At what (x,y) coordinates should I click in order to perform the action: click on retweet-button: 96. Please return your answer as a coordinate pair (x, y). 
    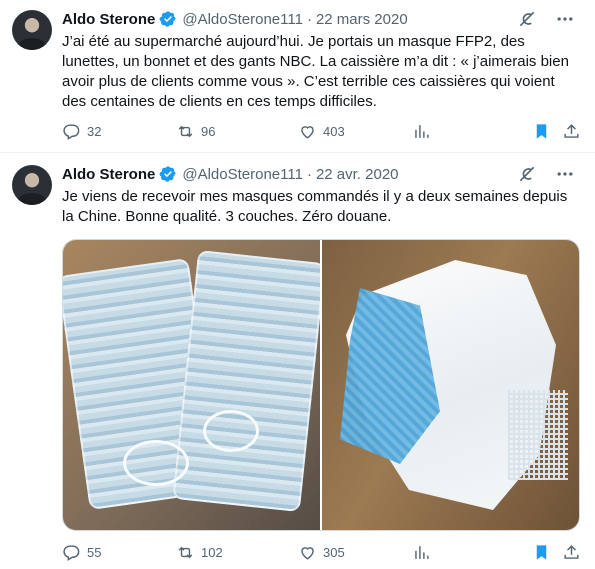
    Looking at the image, I should click on (195, 131).